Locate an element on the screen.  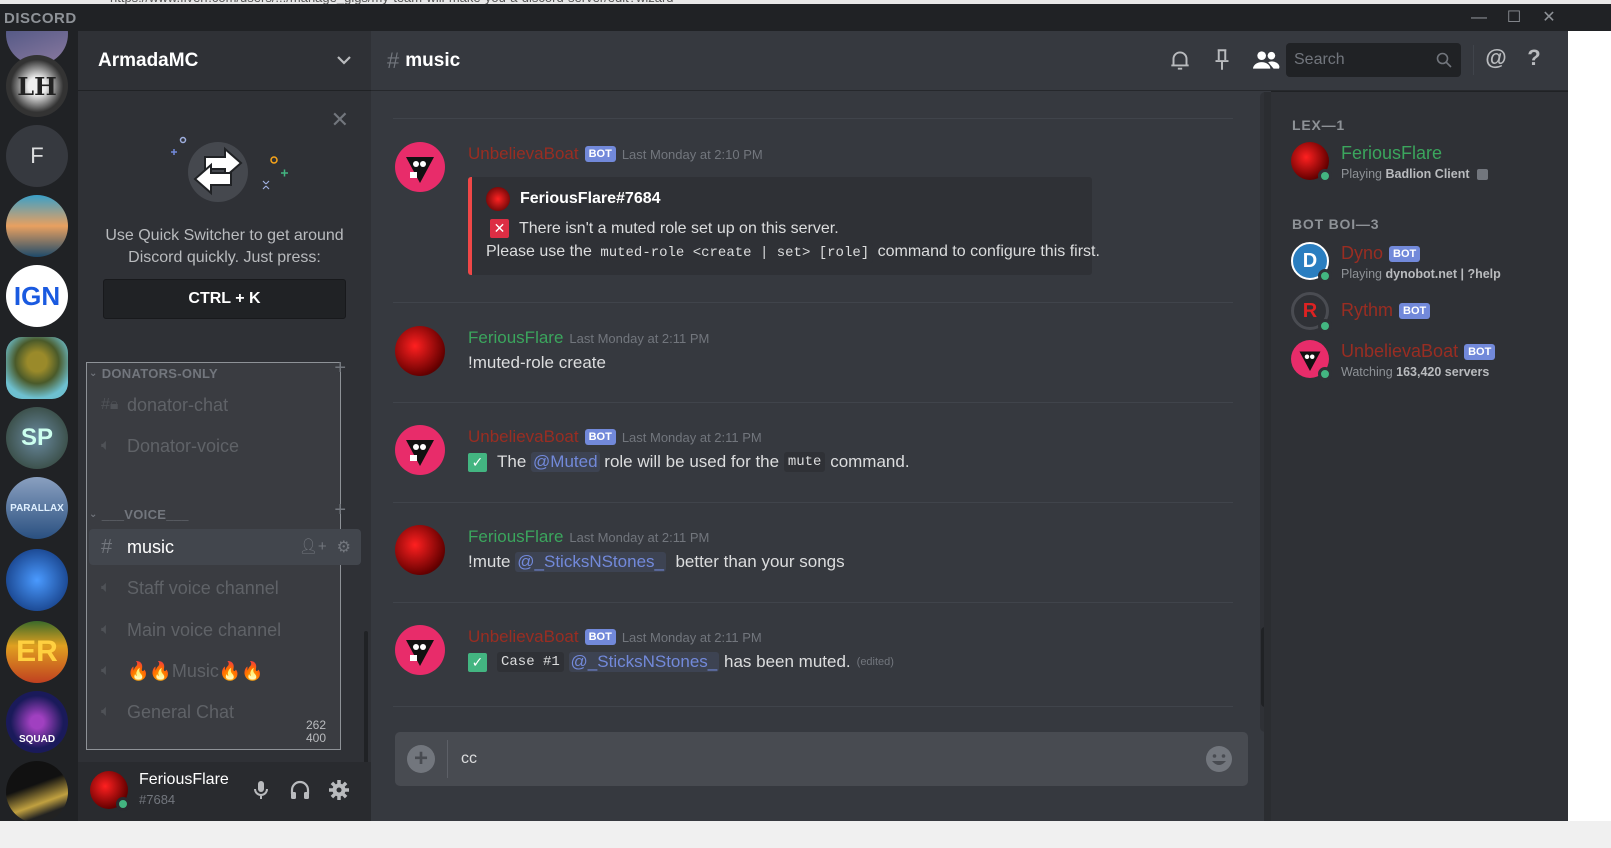
guild-icon-sp: SP is located at coordinates (37, 438).